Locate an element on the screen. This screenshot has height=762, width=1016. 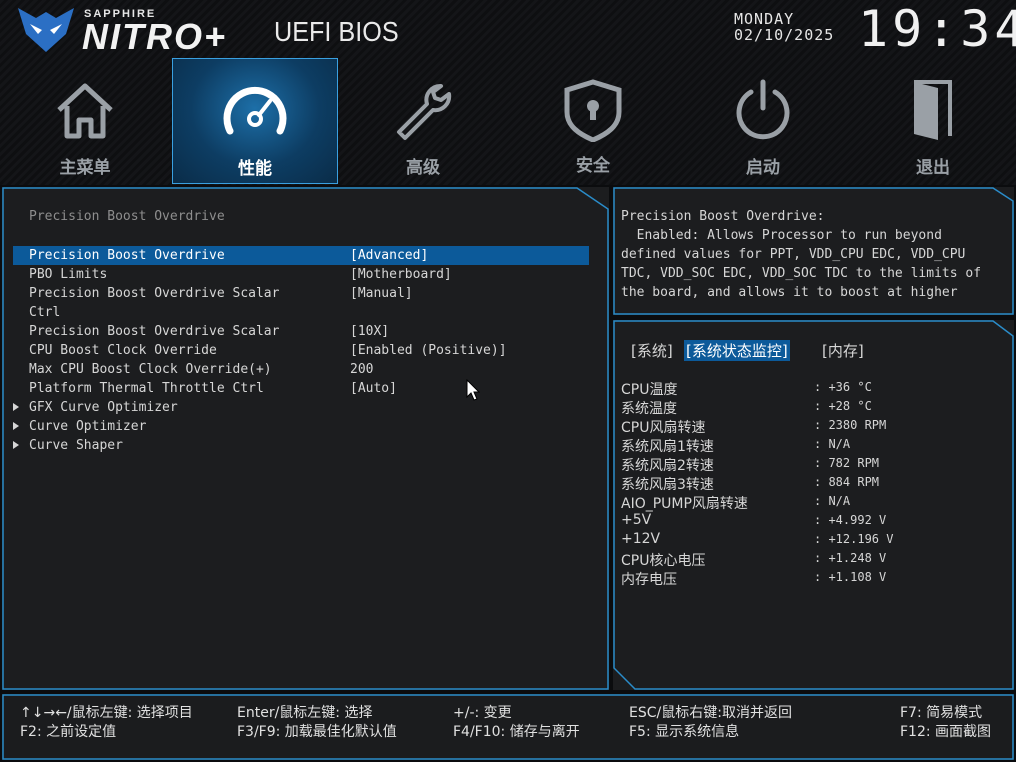
tab-label: 高级 is located at coordinates (423, 168).